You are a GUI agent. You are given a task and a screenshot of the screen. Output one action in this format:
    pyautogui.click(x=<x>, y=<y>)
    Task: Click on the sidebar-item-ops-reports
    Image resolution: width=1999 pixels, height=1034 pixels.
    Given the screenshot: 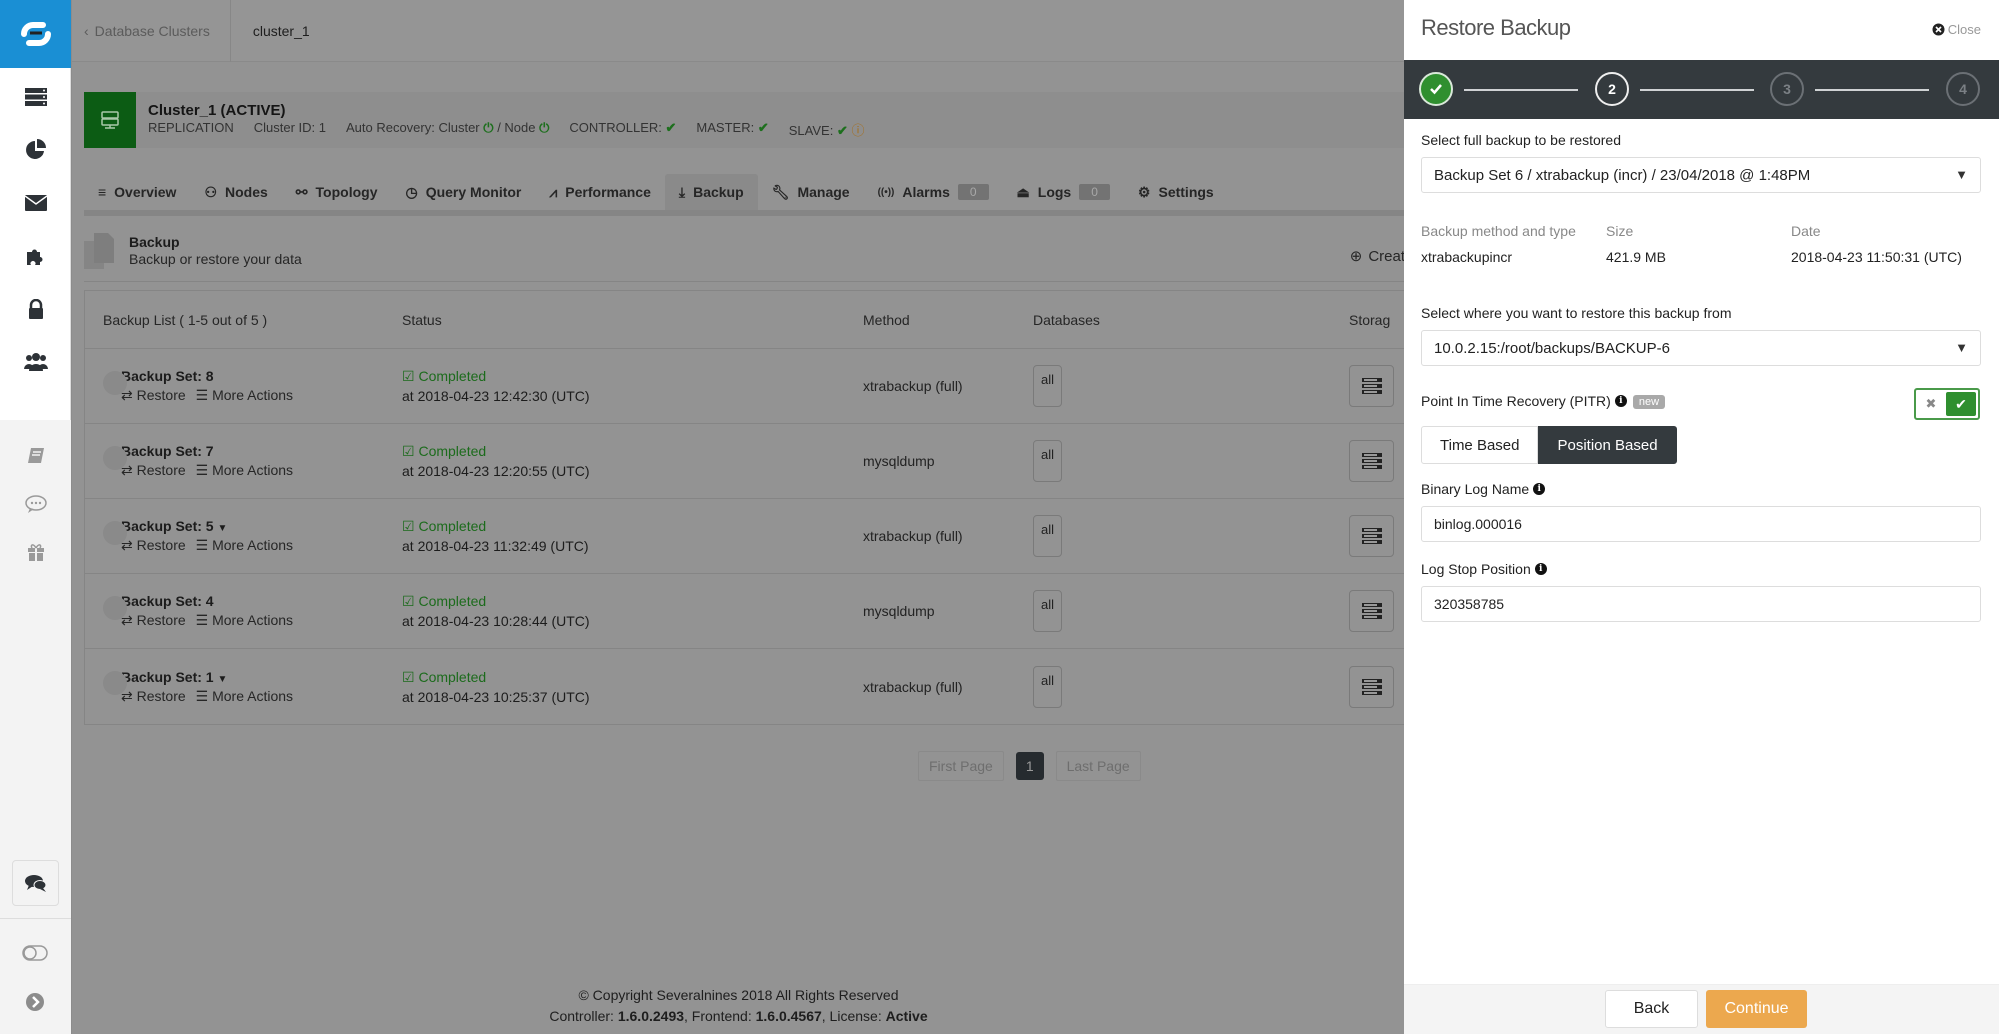 What is the action you would take?
    pyautogui.click(x=35, y=149)
    